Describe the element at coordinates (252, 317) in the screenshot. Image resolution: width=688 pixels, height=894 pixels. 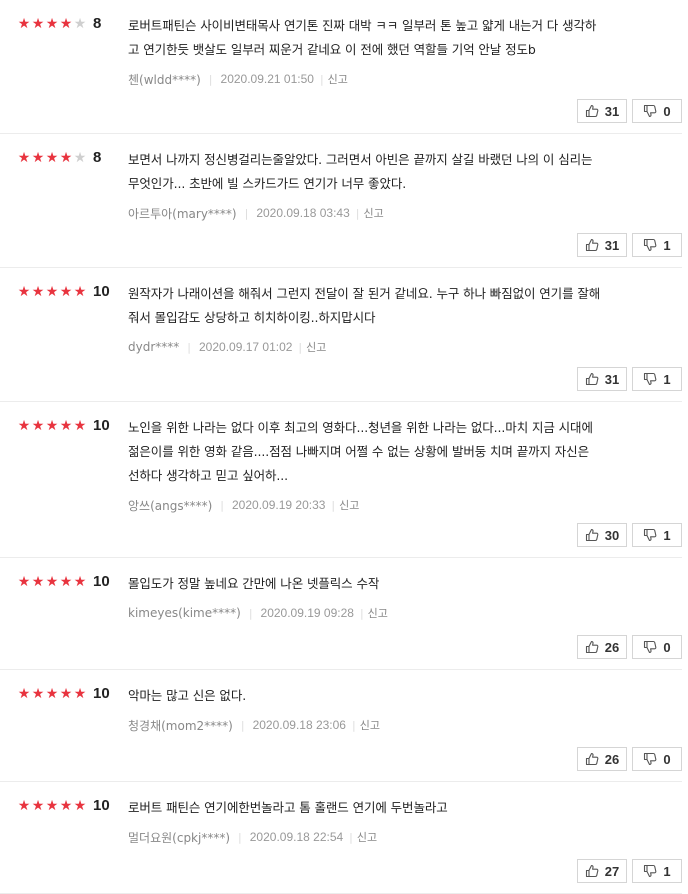
I see `review-text-line: 줘서 몰입감도 상당하고 히치하이킹..하지맙시다` at that location.